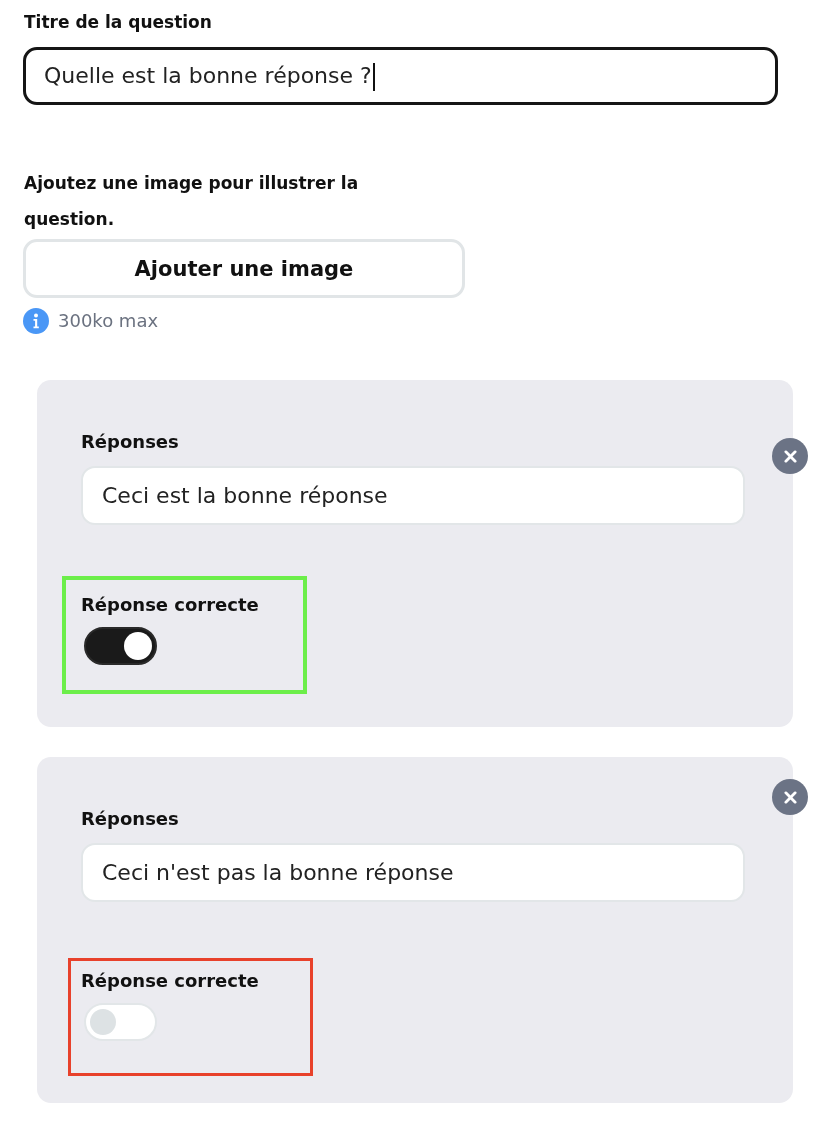 This screenshot has height=1138, width=826. What do you see at coordinates (413, 872) in the screenshot?
I see `answer-input: Ceci n'est pas la bonne réponse` at bounding box center [413, 872].